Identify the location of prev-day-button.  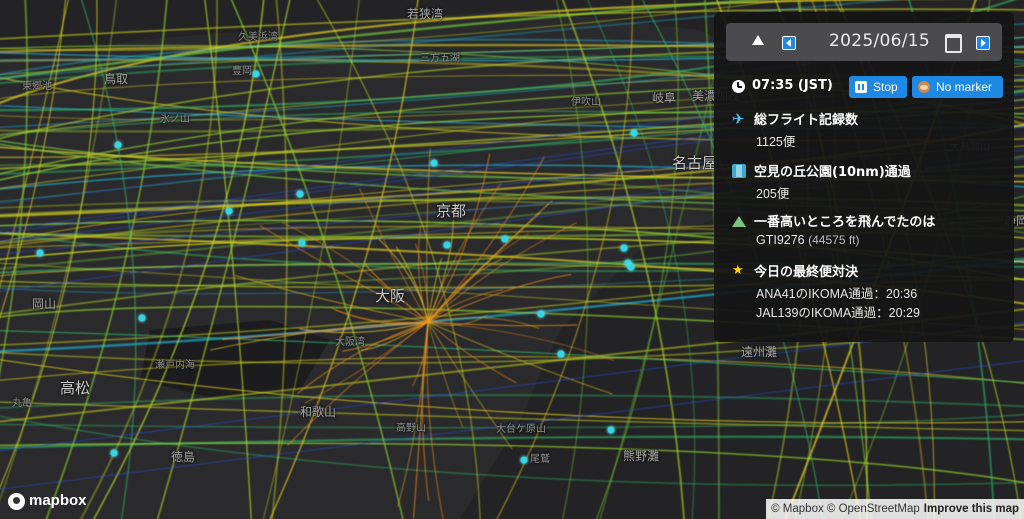
(789, 43).